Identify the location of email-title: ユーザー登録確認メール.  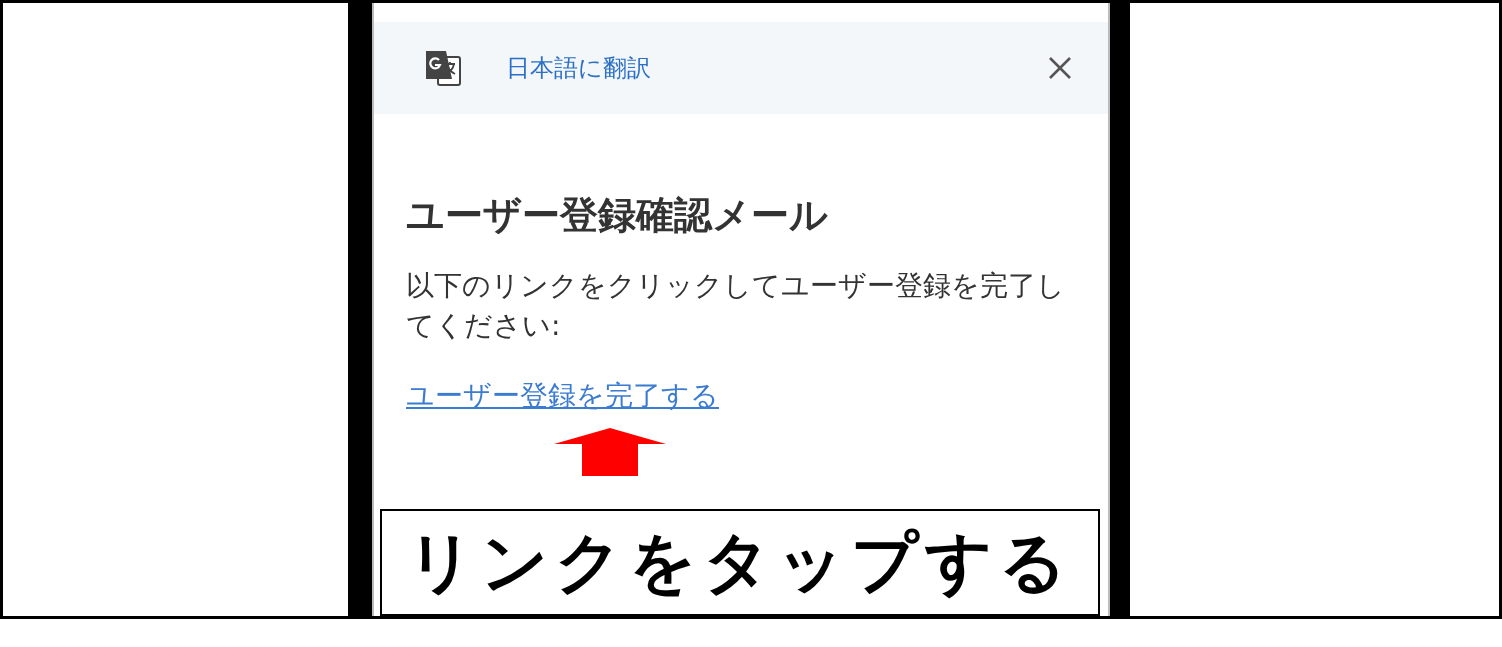
(617, 215).